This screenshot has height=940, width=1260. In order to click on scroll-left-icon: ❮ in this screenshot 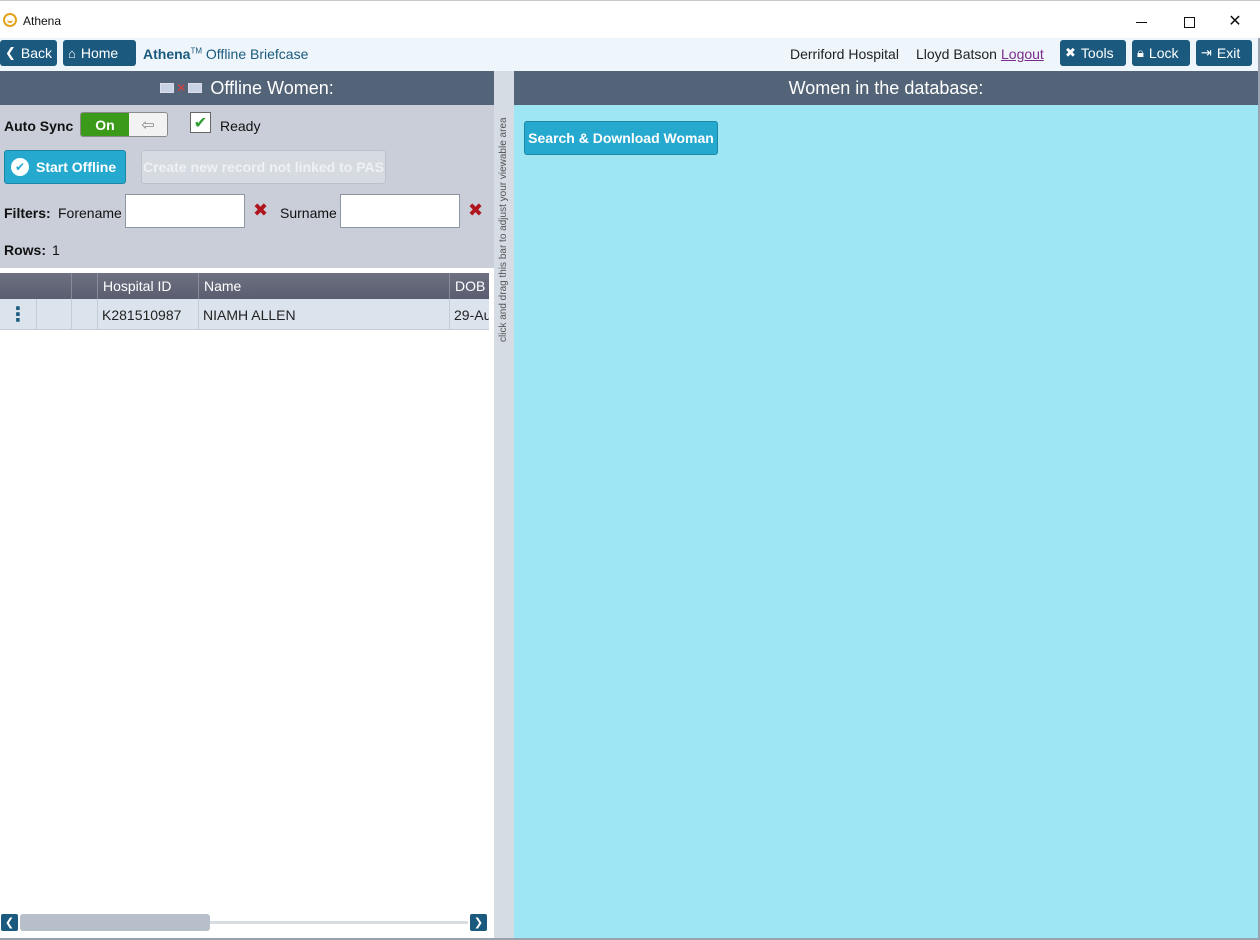, I will do `click(9, 922)`.